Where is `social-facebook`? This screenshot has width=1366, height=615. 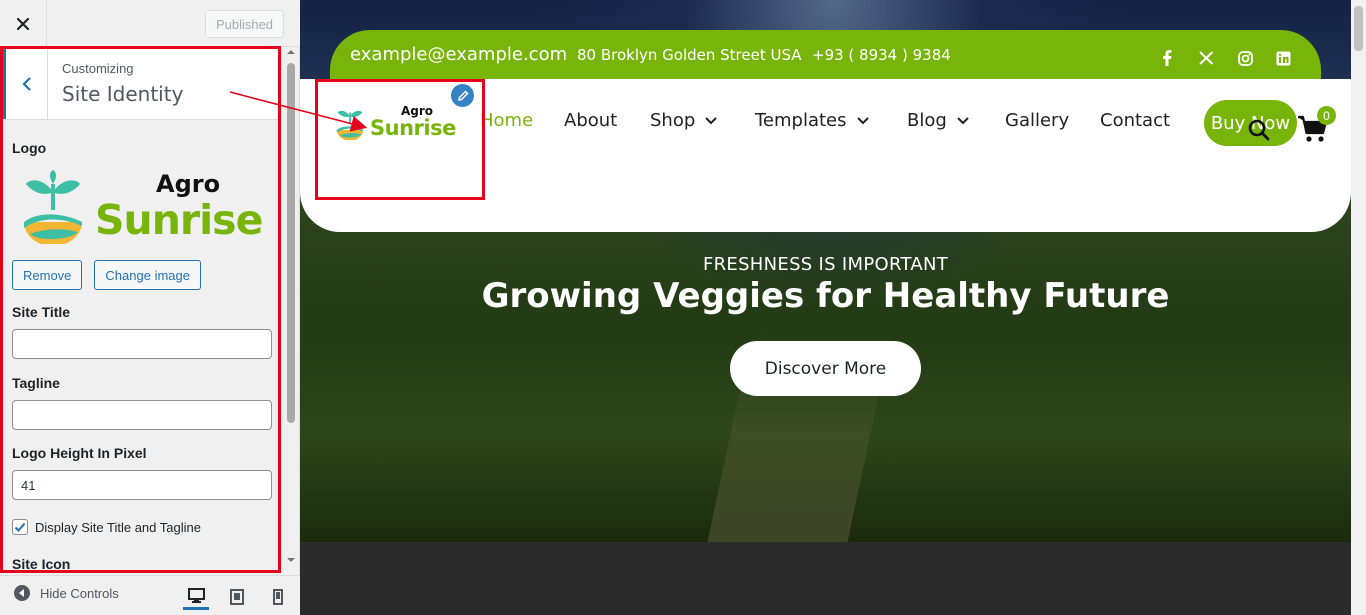
social-facebook is located at coordinates (1167, 58).